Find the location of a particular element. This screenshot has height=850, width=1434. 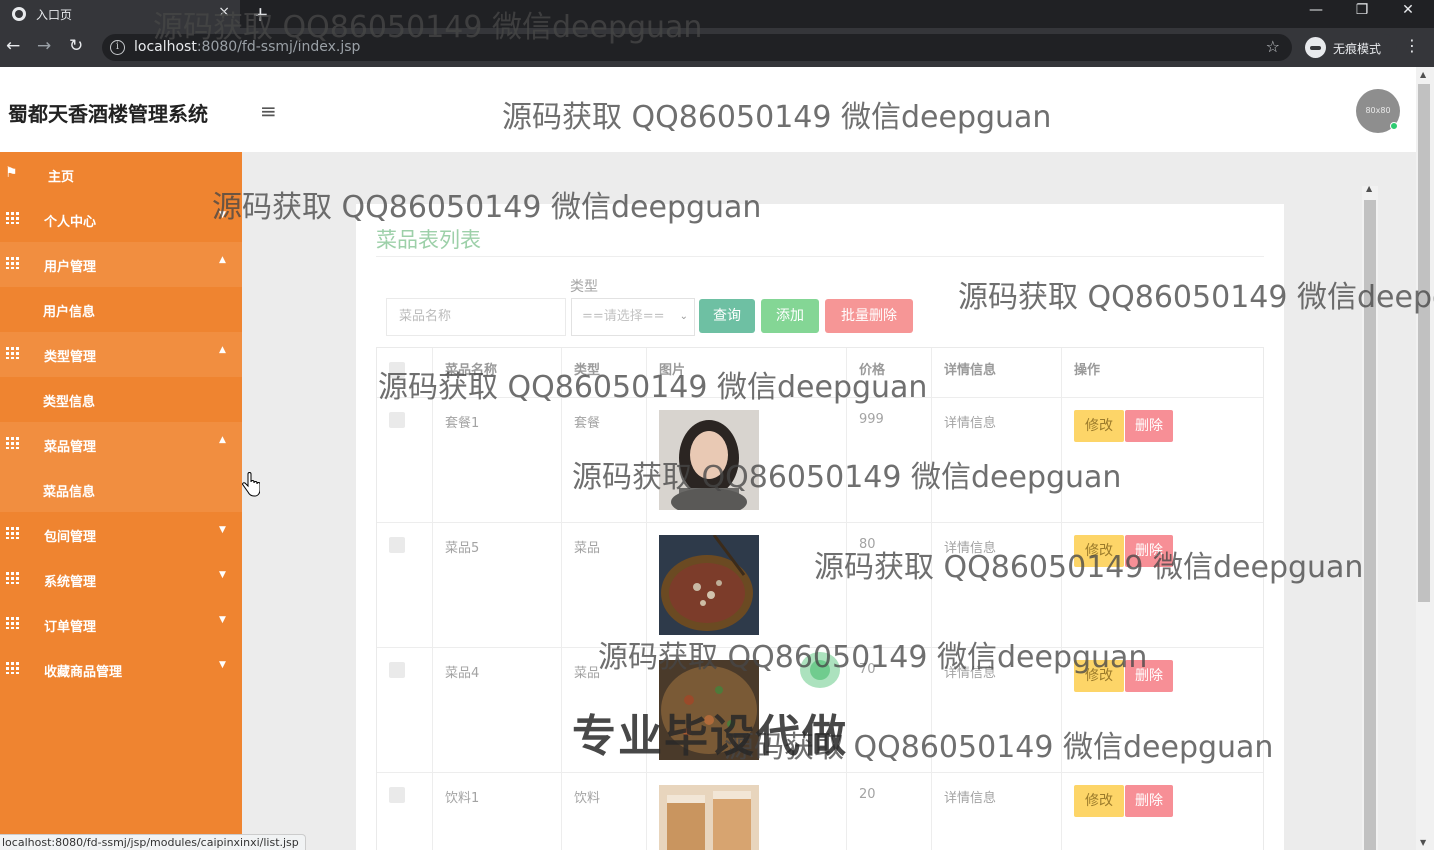

sidebar-item-label: 类型信息 is located at coordinates (69, 402).